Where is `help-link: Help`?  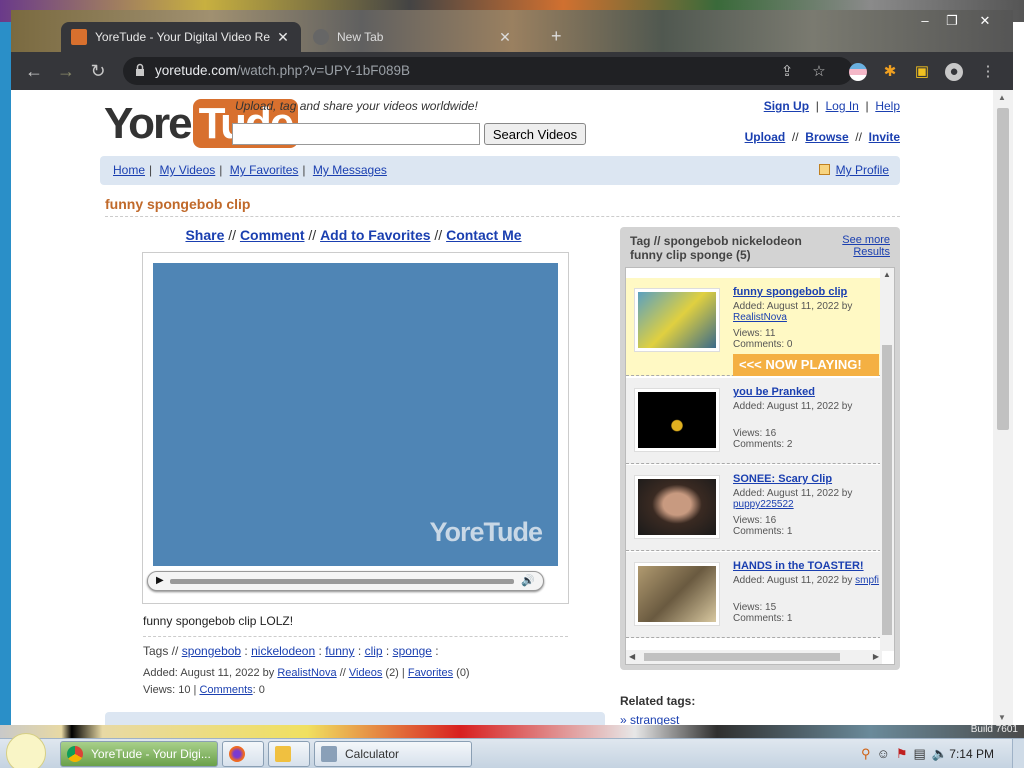 help-link: Help is located at coordinates (887, 106).